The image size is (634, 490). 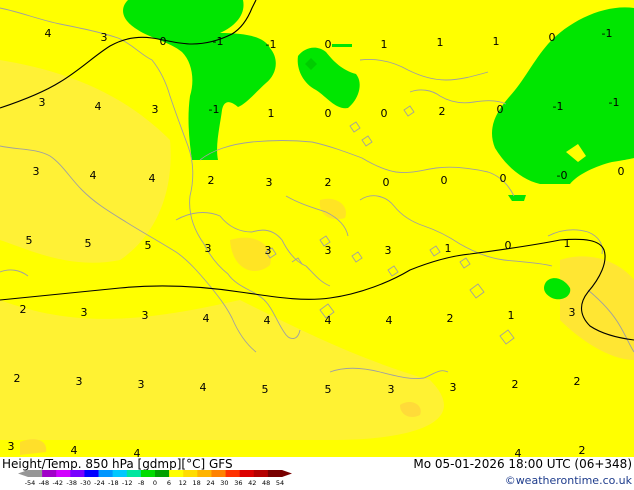 What do you see at coordinates (266, 483) in the screenshot?
I see `legend-tick-label: 48` at bounding box center [266, 483].